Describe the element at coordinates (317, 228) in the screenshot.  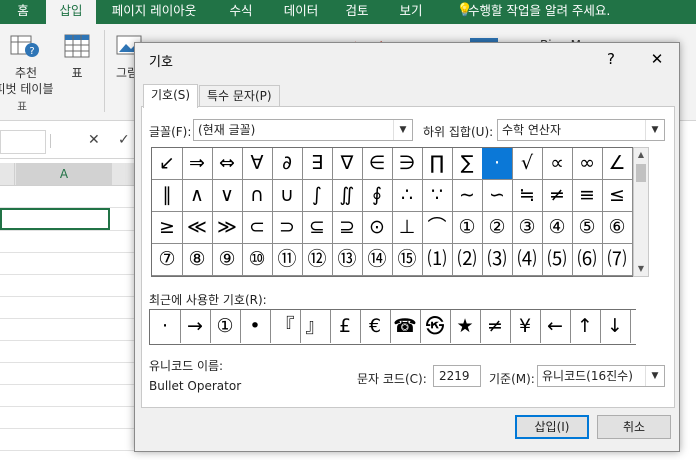
I see `symbol-cell: ⊆` at that location.